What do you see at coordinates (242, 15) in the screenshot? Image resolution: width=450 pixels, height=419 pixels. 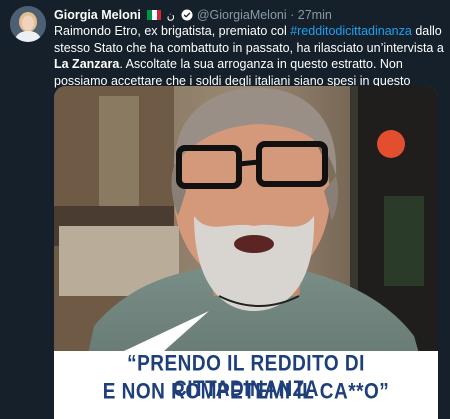 I see `author-handle: @GiorgiaMeloni` at bounding box center [242, 15].